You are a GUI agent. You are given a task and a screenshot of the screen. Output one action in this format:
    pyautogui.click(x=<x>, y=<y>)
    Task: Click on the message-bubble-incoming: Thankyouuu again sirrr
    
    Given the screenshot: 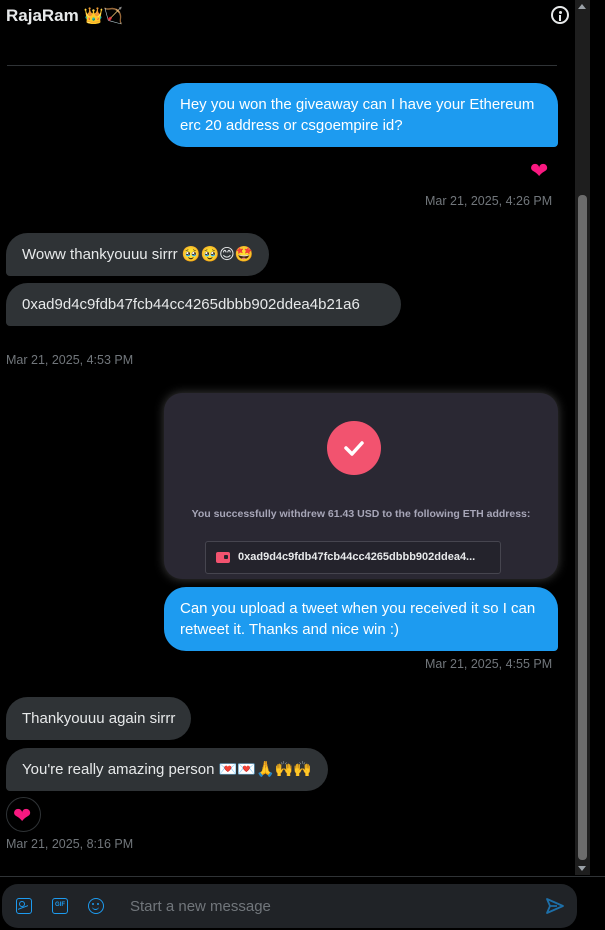 What is the action you would take?
    pyautogui.click(x=99, y=718)
    